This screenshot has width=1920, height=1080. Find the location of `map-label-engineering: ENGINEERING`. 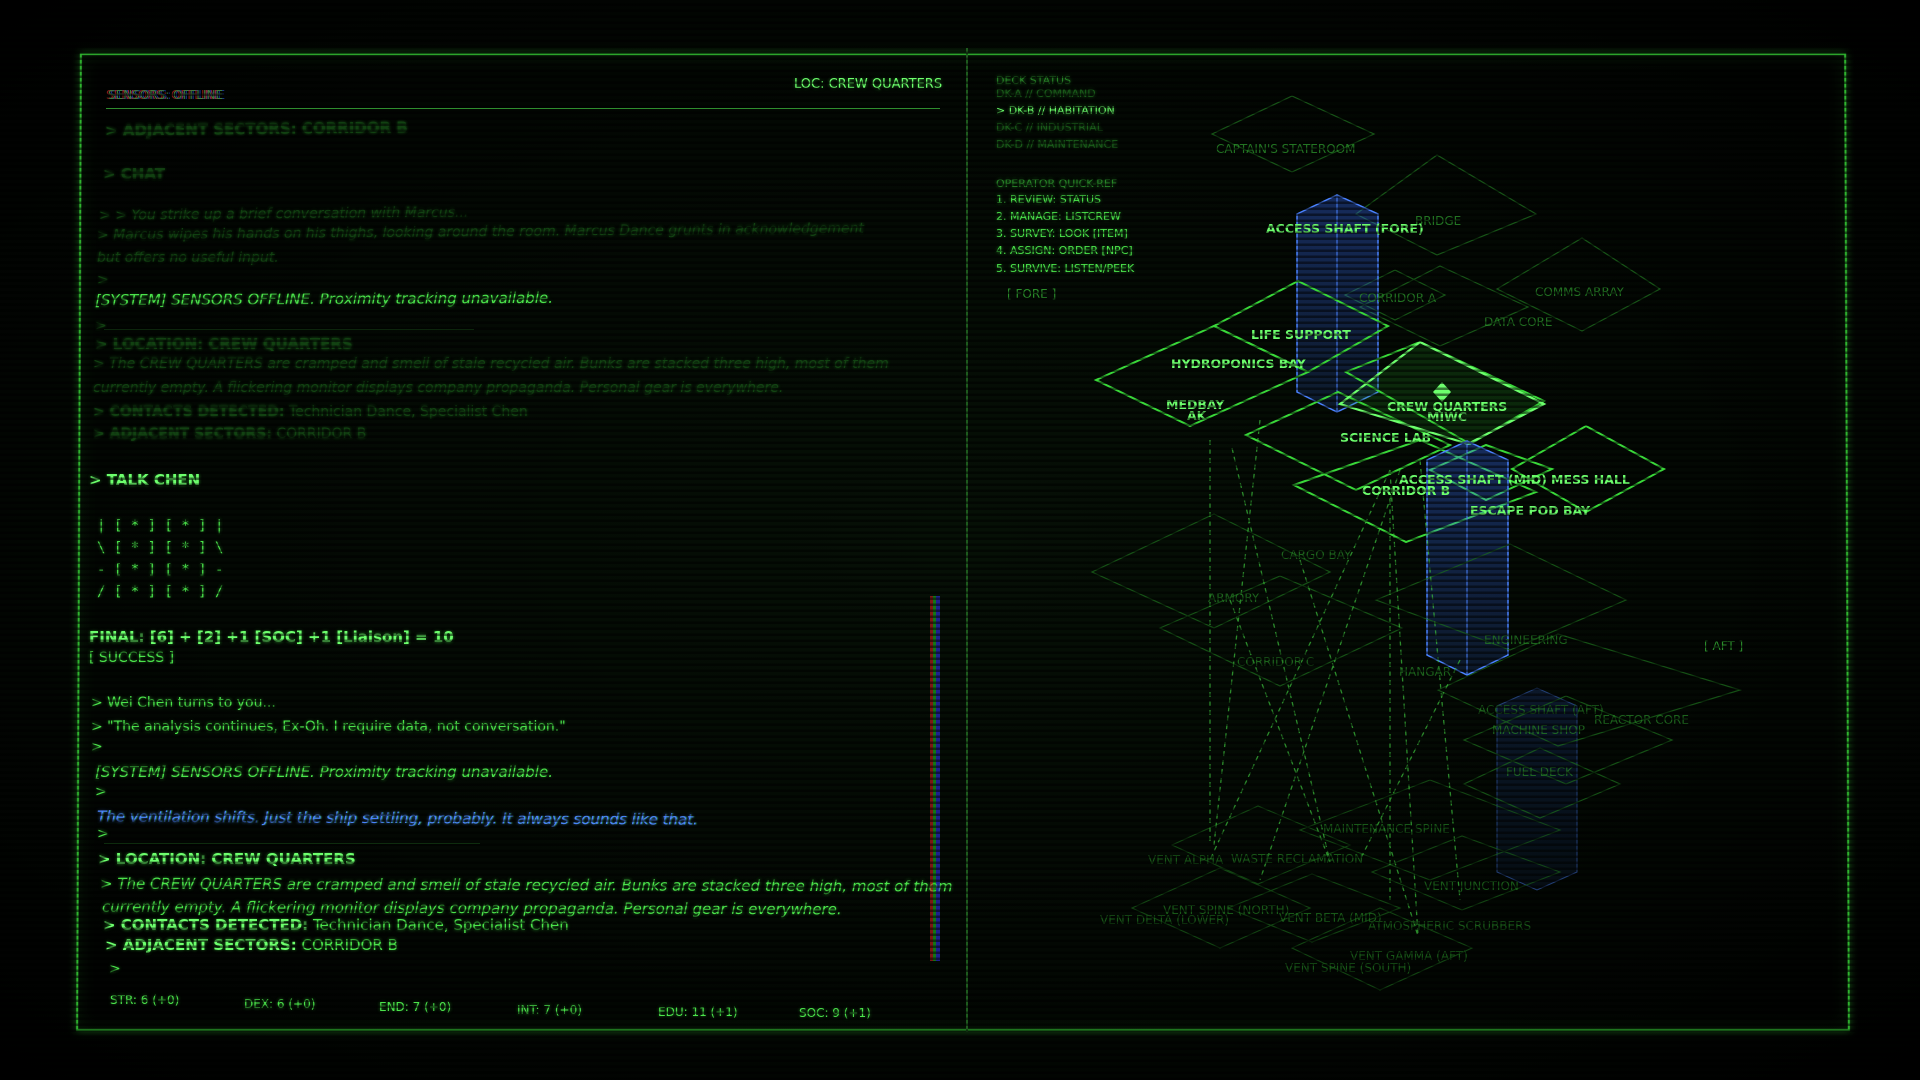

map-label-engineering: ENGINEERING is located at coordinates (1526, 640).